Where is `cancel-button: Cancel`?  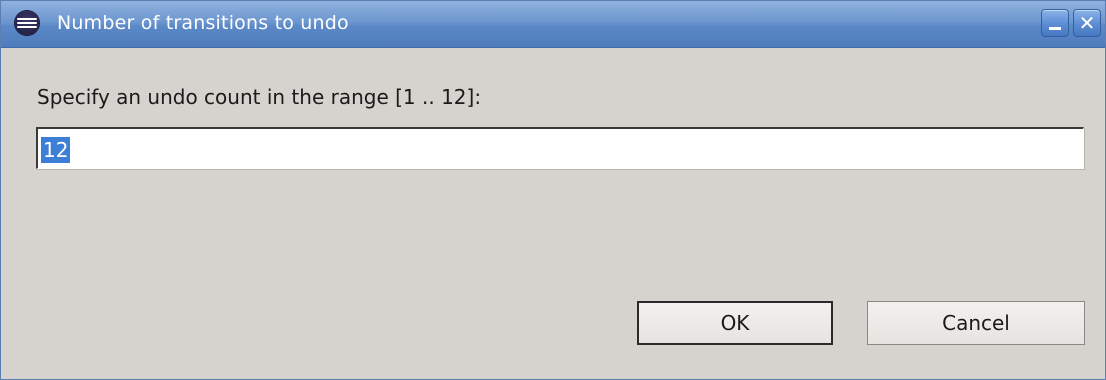 cancel-button: Cancel is located at coordinates (976, 323).